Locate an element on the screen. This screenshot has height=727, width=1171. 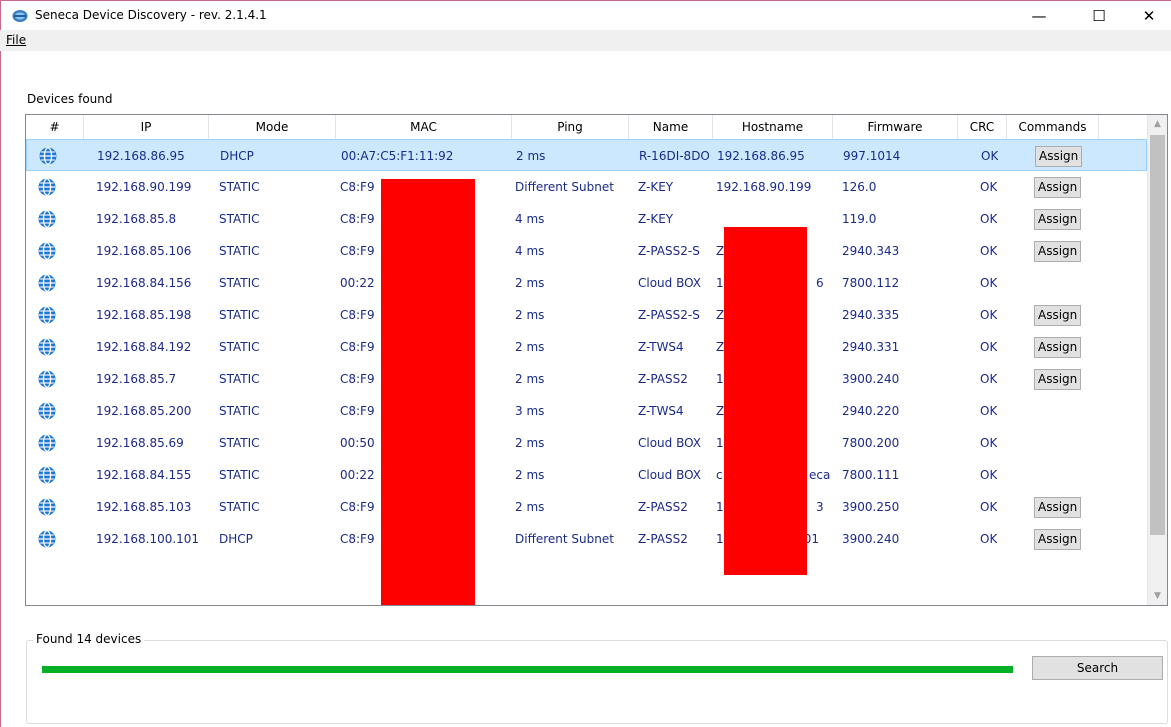
close-button: ✕ is located at coordinates (1148, 16).